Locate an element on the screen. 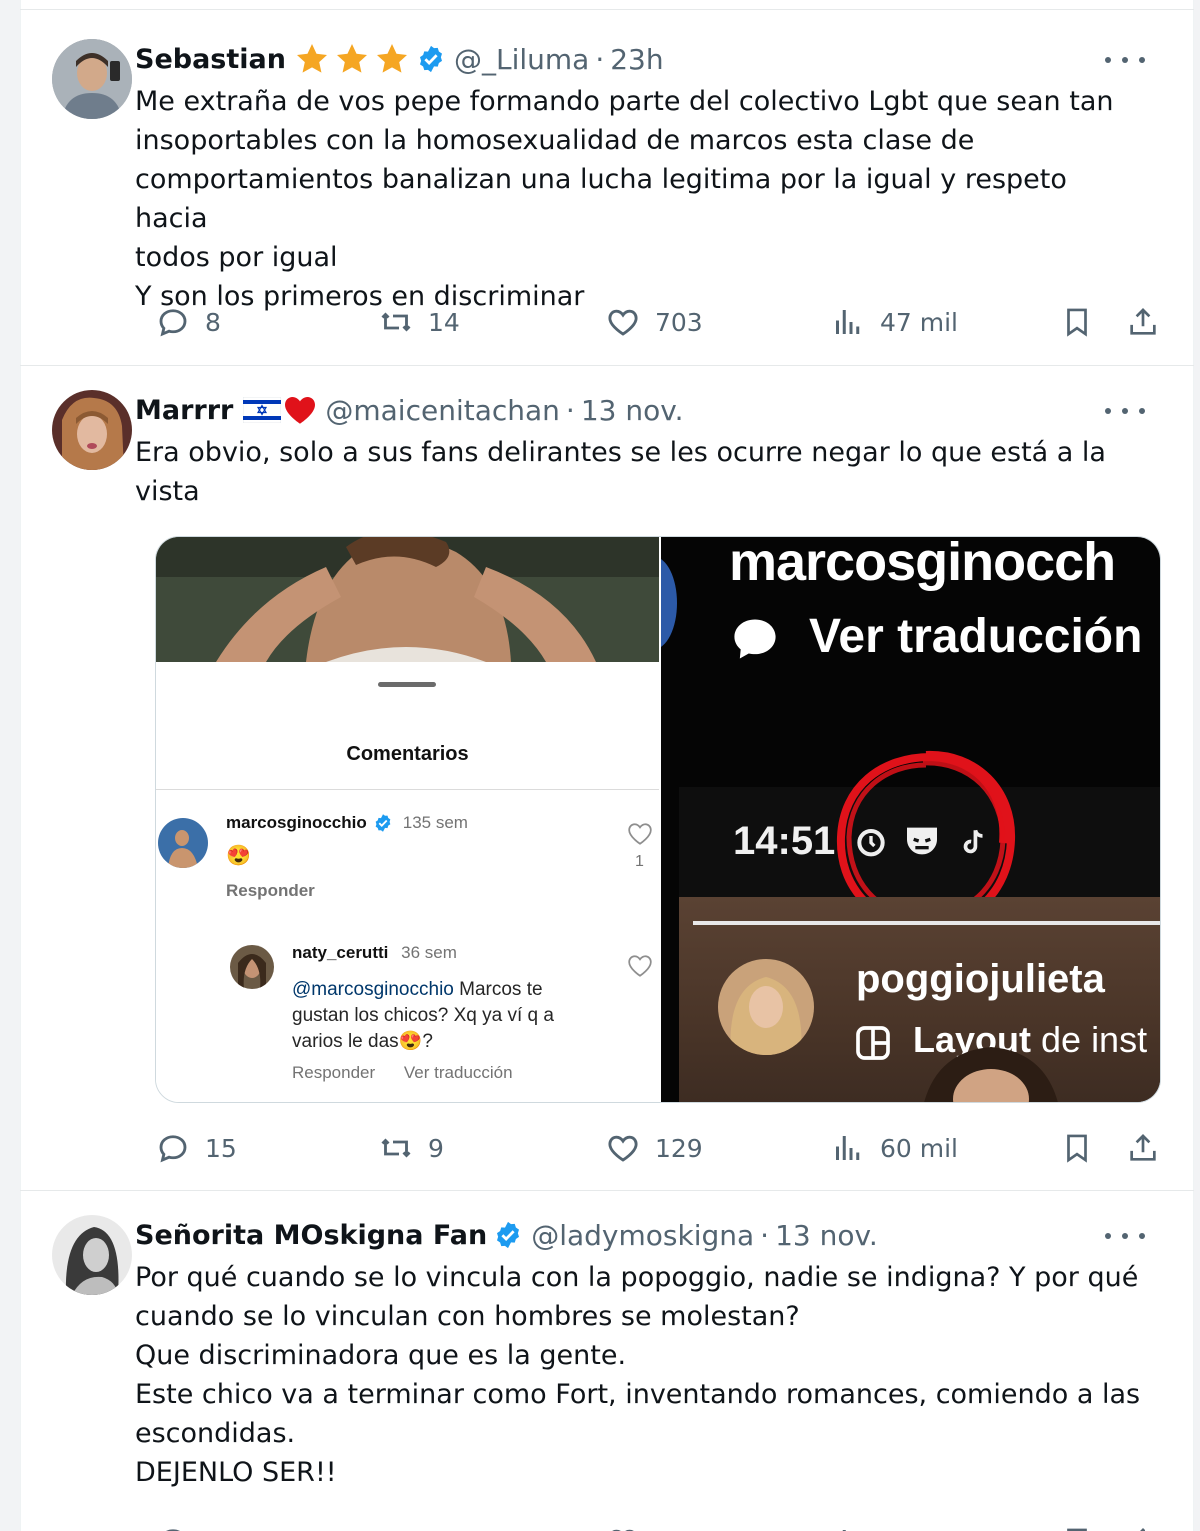 The height and width of the screenshot is (1531, 1200). repost-button: 9 is located at coordinates (411, 1148).